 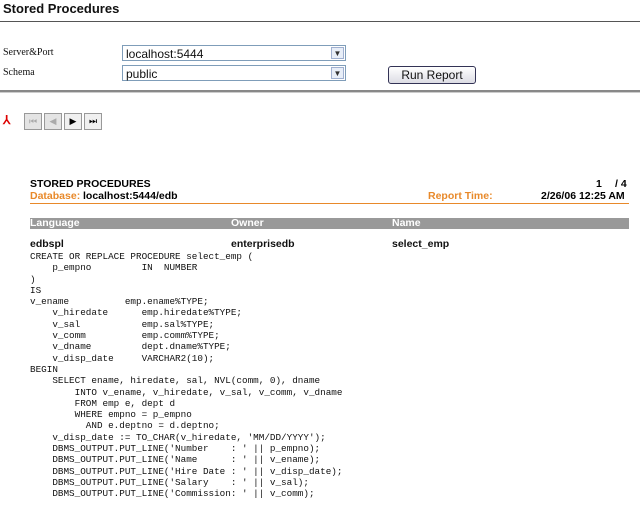 What do you see at coordinates (234, 73) in the screenshot?
I see `schema-select: public ▼` at bounding box center [234, 73].